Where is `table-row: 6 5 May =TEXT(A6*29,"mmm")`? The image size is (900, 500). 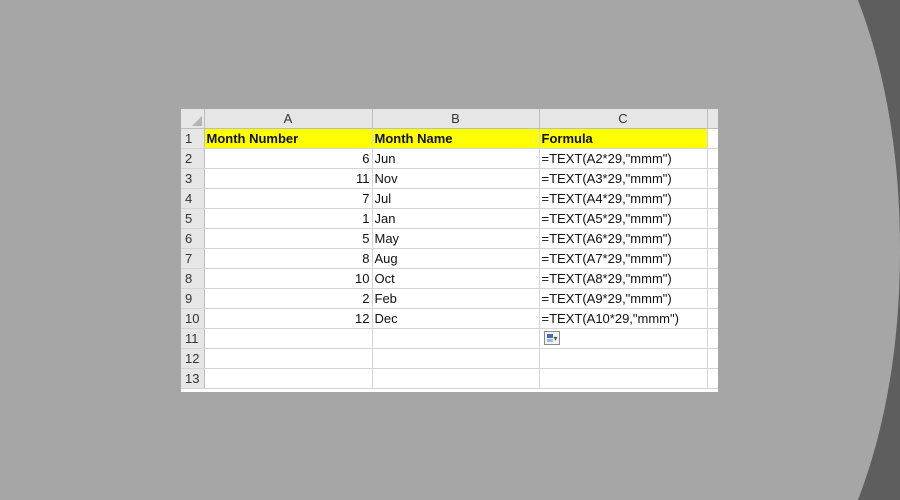
table-row: 6 5 May =TEXT(A6*29,"mmm") is located at coordinates (449, 238).